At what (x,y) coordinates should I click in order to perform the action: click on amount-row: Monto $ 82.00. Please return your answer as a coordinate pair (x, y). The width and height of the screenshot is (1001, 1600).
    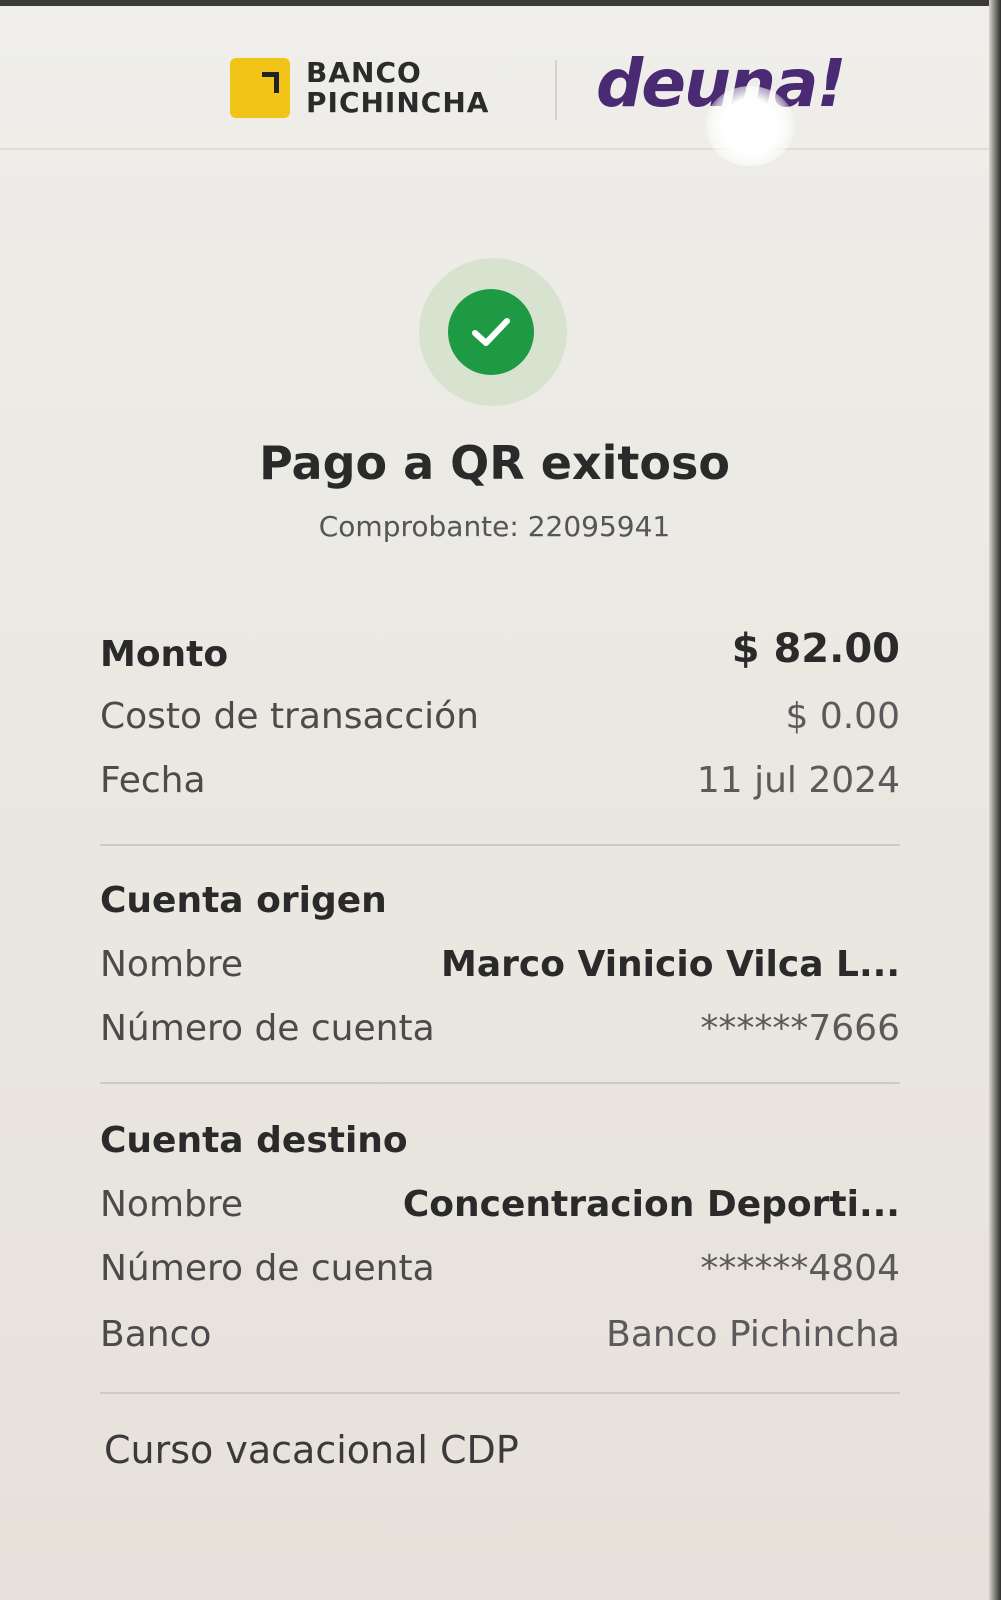
    Looking at the image, I should click on (500, 653).